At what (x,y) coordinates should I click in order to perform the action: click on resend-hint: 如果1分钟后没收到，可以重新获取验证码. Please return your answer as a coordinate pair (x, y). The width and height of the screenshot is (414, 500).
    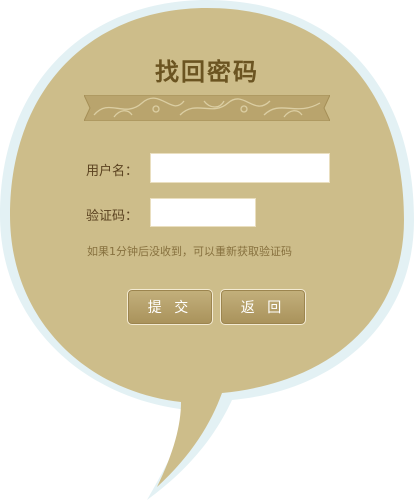
    Looking at the image, I should click on (189, 251).